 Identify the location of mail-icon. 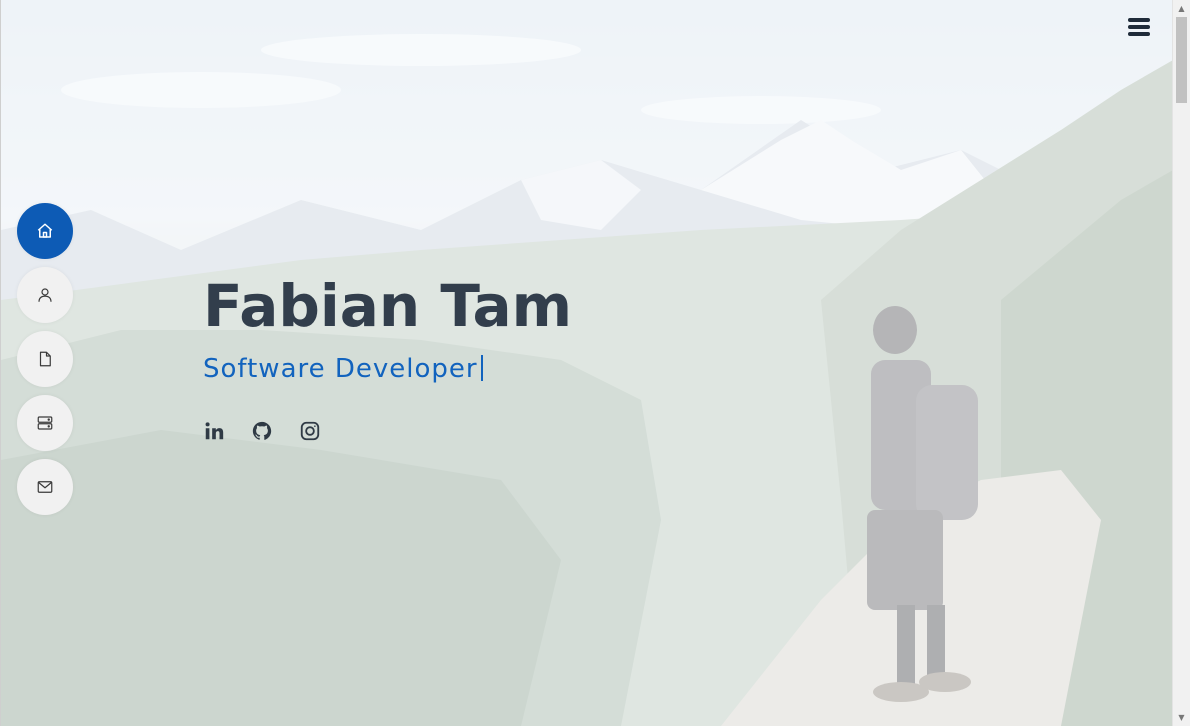
(45, 487).